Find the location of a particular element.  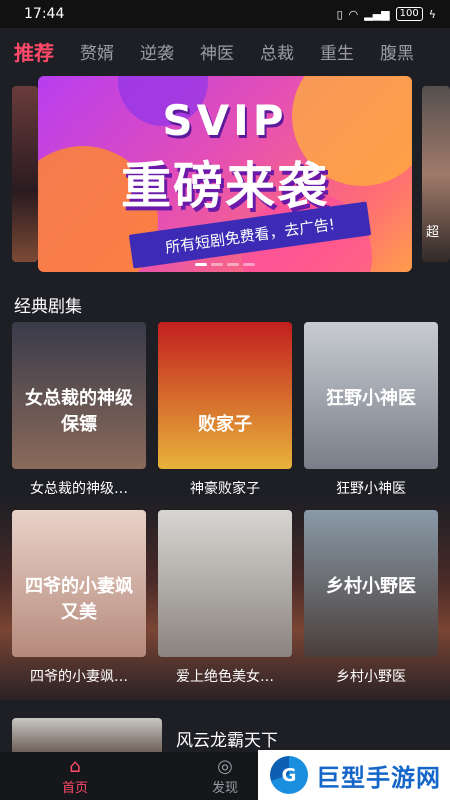

list-item-title: 风云龙霸天下 is located at coordinates (227, 741).